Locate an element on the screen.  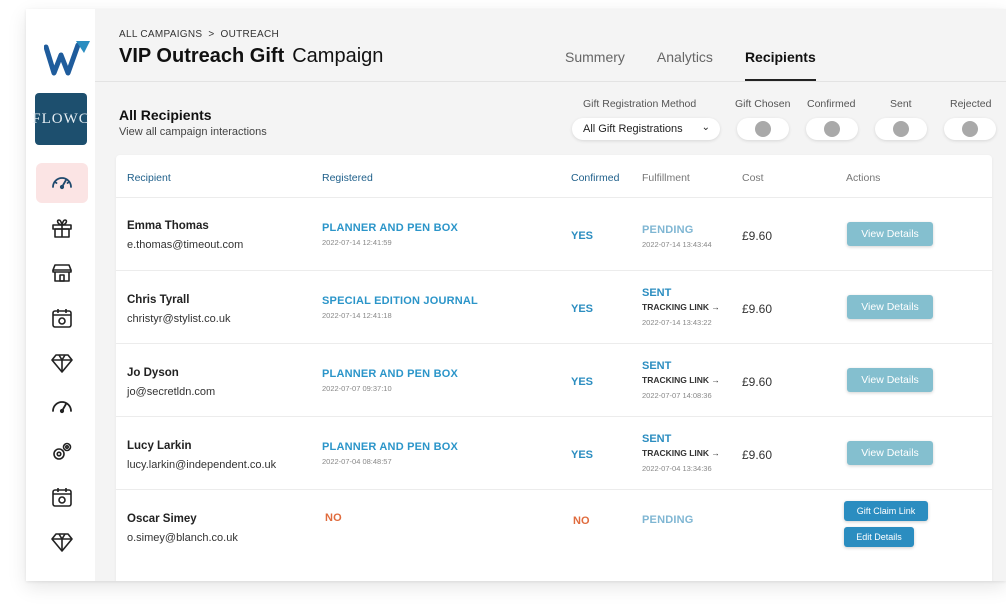
column-header-recipient: Recipient is located at coordinates (149, 178).